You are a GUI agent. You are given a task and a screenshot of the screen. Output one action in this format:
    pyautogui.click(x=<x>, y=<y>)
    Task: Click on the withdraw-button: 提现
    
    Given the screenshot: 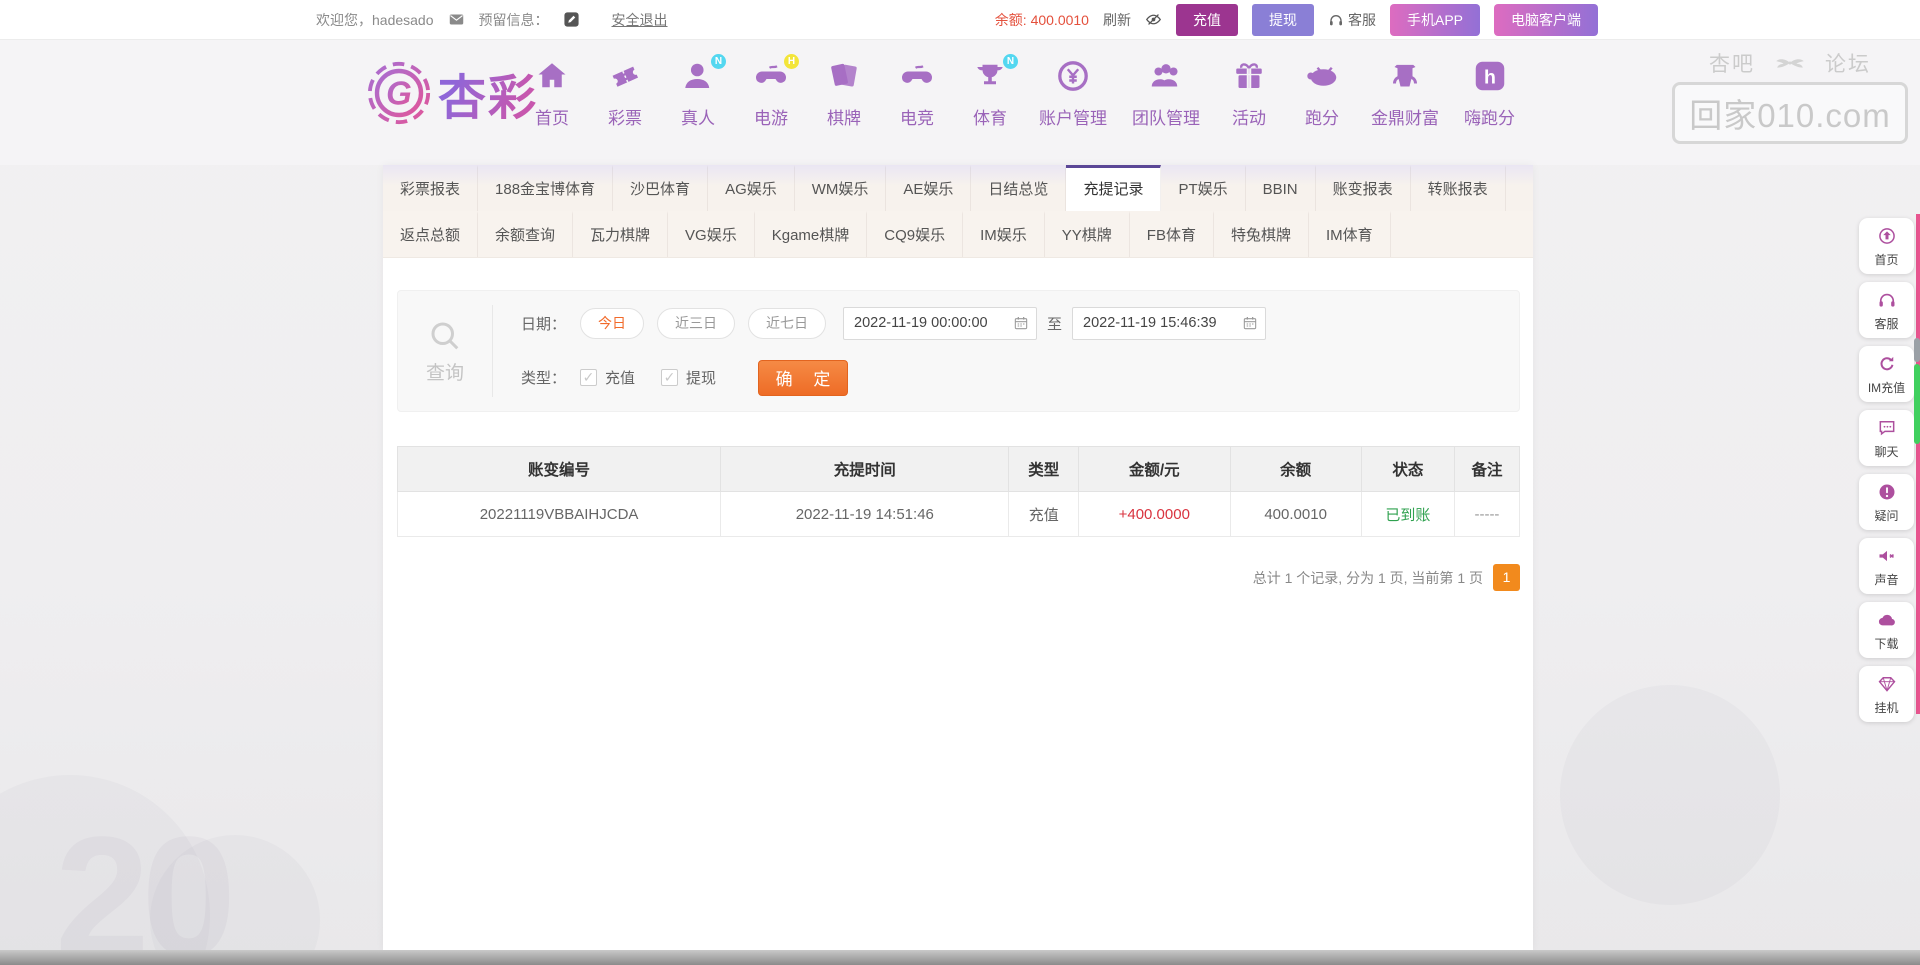 What is the action you would take?
    pyautogui.click(x=1282, y=19)
    